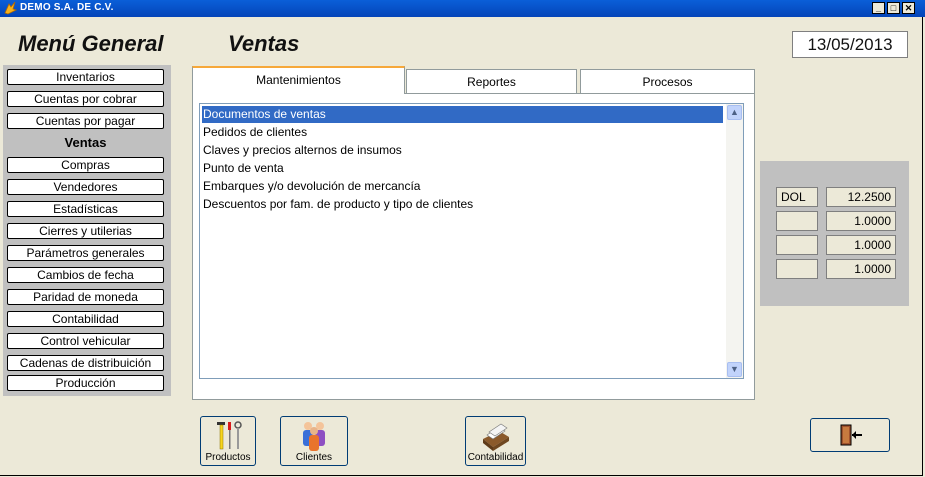  I want to click on scroll-up-arrow-icon: ▲, so click(734, 112).